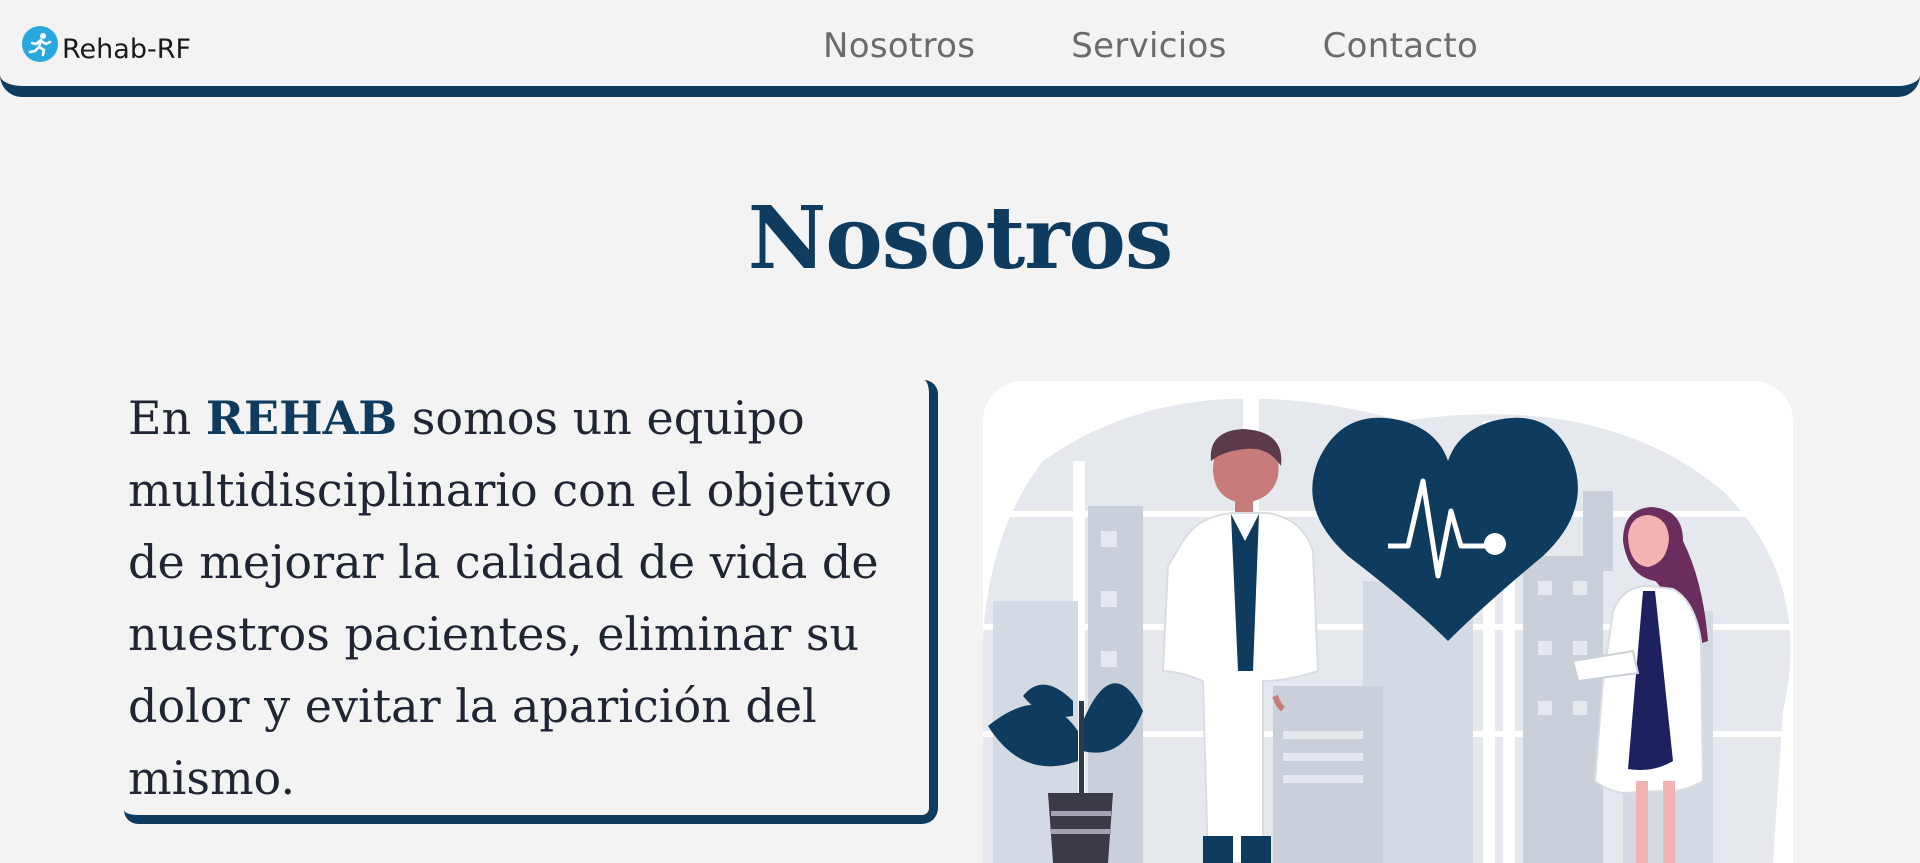 Image resolution: width=1920 pixels, height=863 pixels. Describe the element at coordinates (167, 418) in the screenshot. I see `about-text-lead: En` at that location.